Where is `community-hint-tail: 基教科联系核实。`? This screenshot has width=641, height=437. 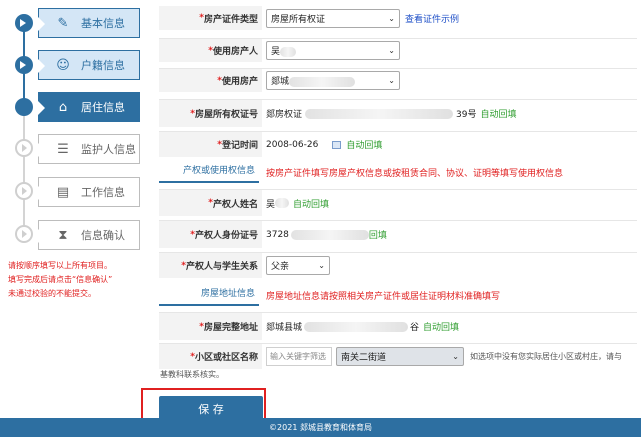 community-hint-tail: 基教科联系核实。 is located at coordinates (192, 374).